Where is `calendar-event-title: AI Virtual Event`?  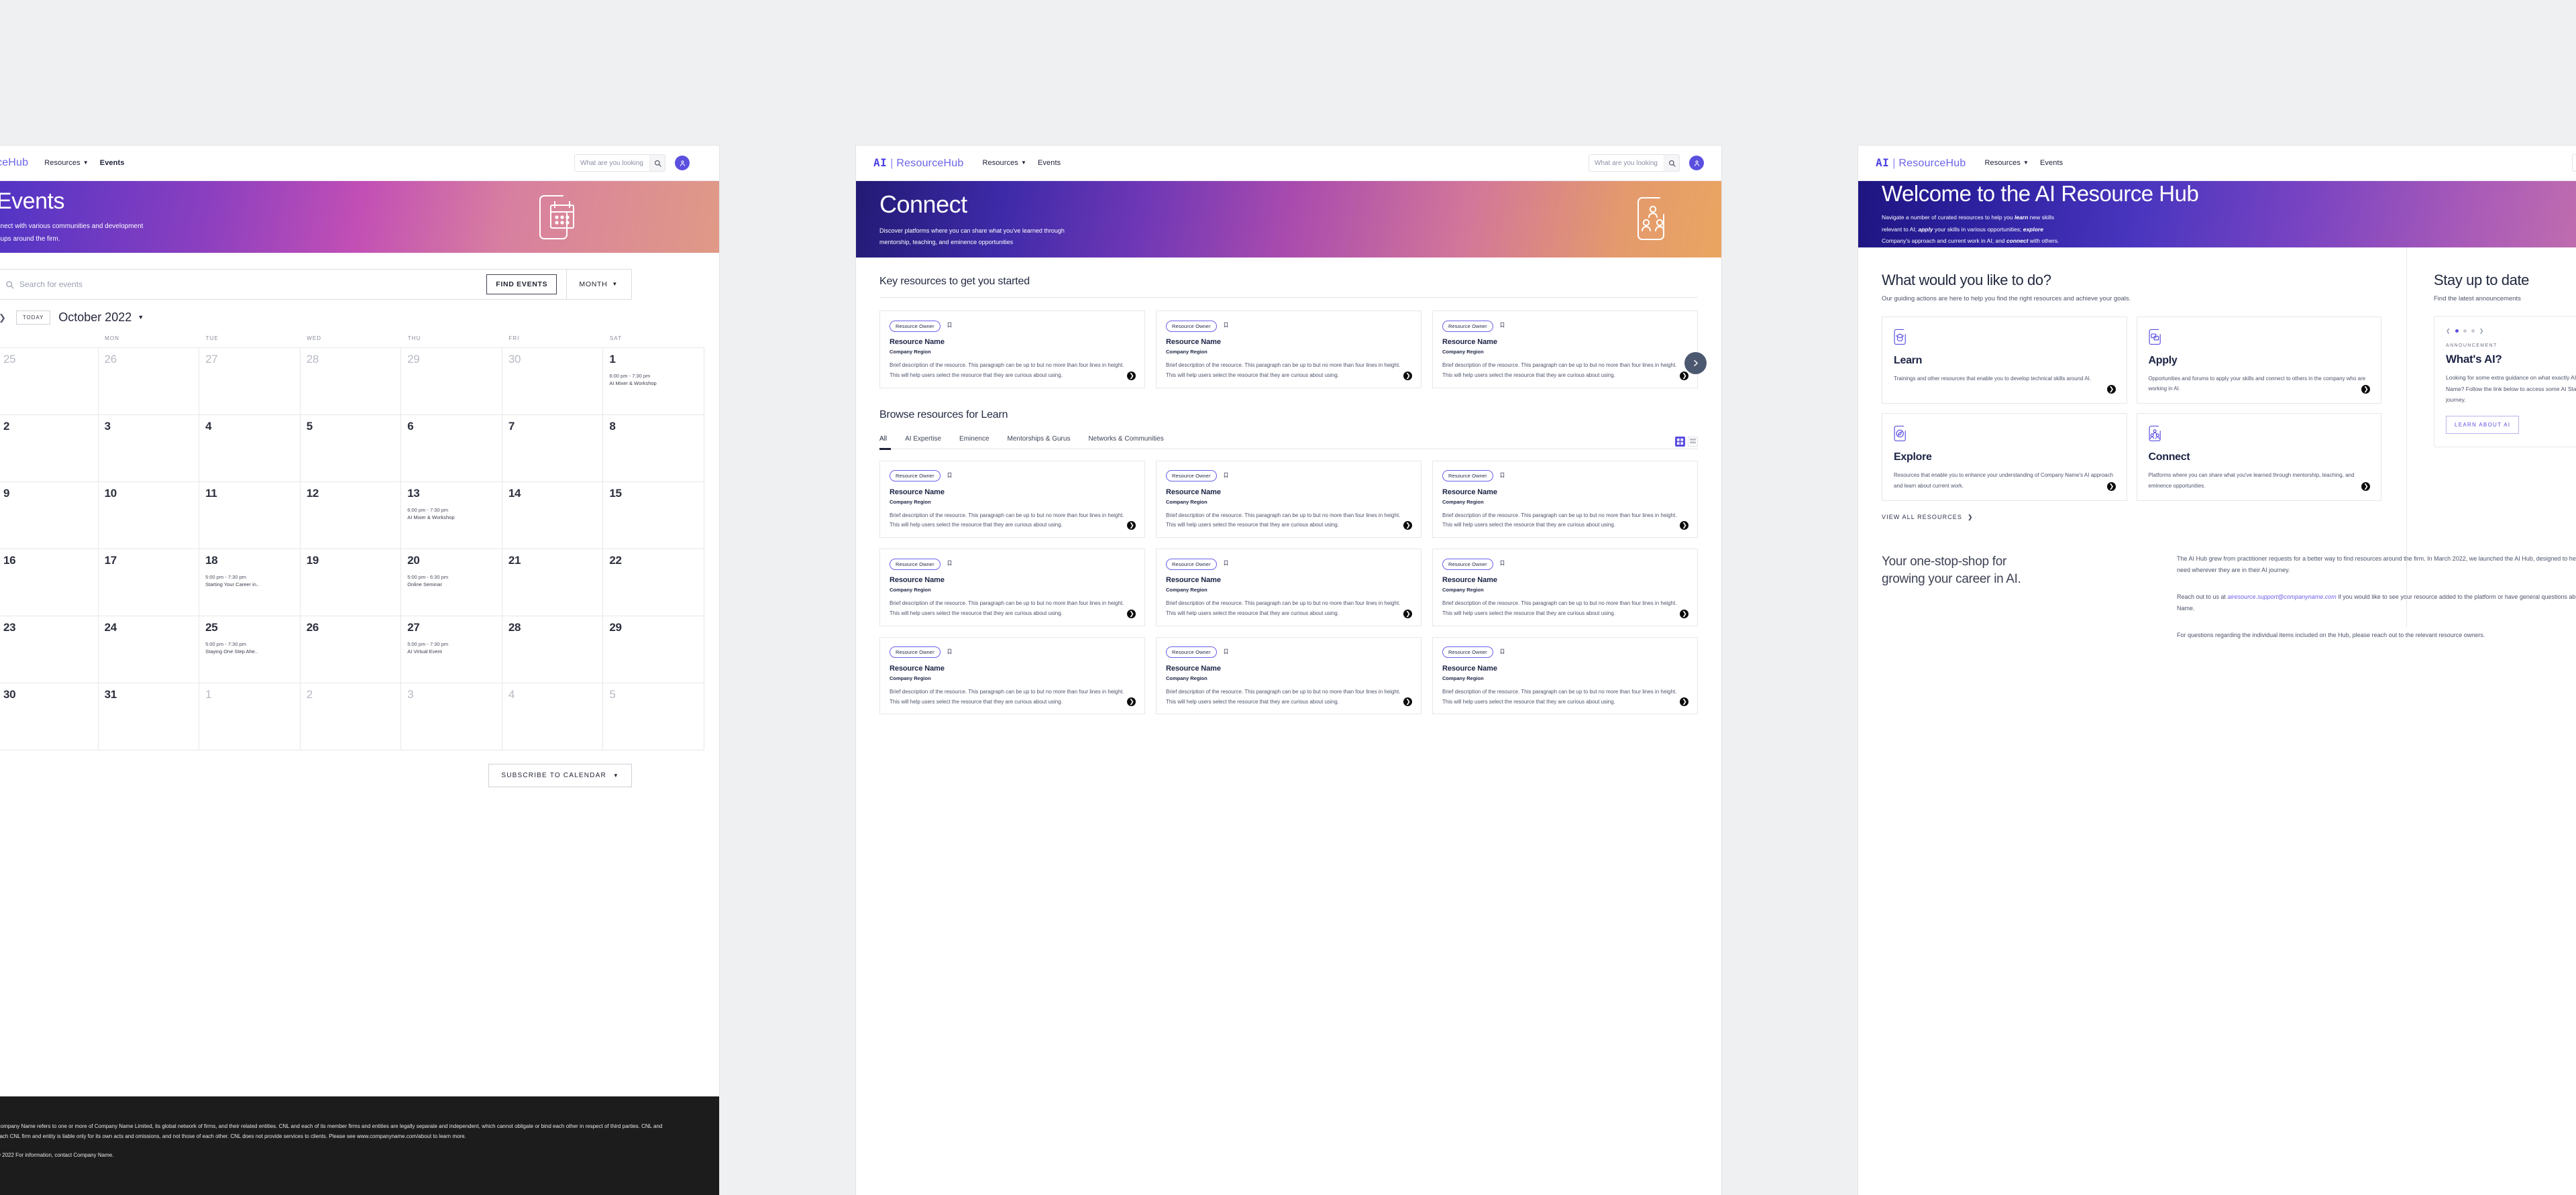
calendar-event-title: AI Virtual Event is located at coordinates (451, 651).